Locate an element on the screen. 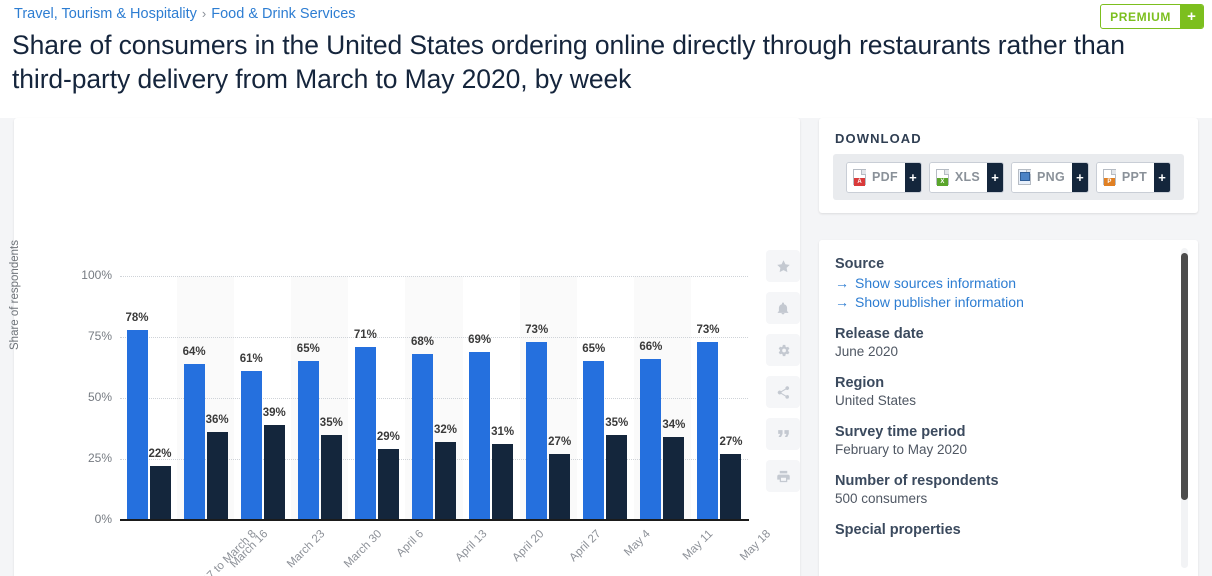 Image resolution: width=1212 pixels, height=576 pixels. chart-bar-value-label: 71% is located at coordinates (365, 334).